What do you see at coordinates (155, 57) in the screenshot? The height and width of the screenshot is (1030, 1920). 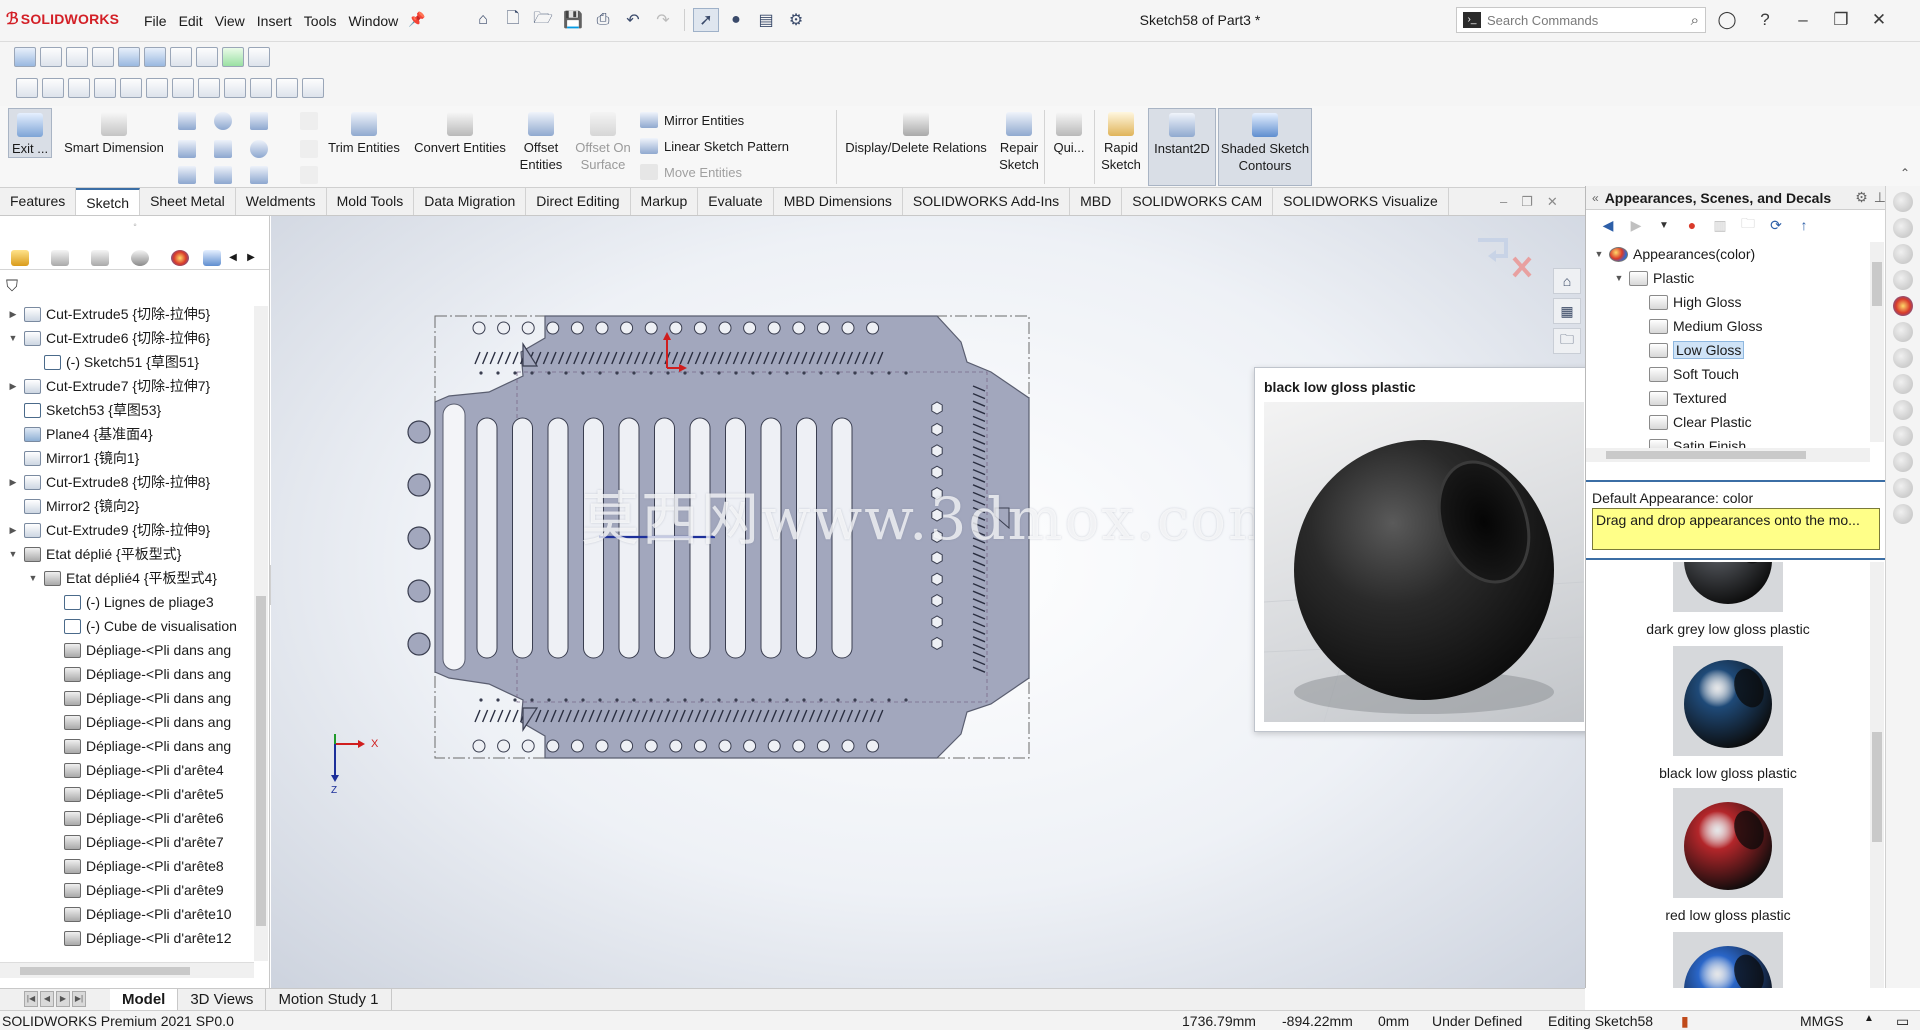 I see `display-style-icon` at bounding box center [155, 57].